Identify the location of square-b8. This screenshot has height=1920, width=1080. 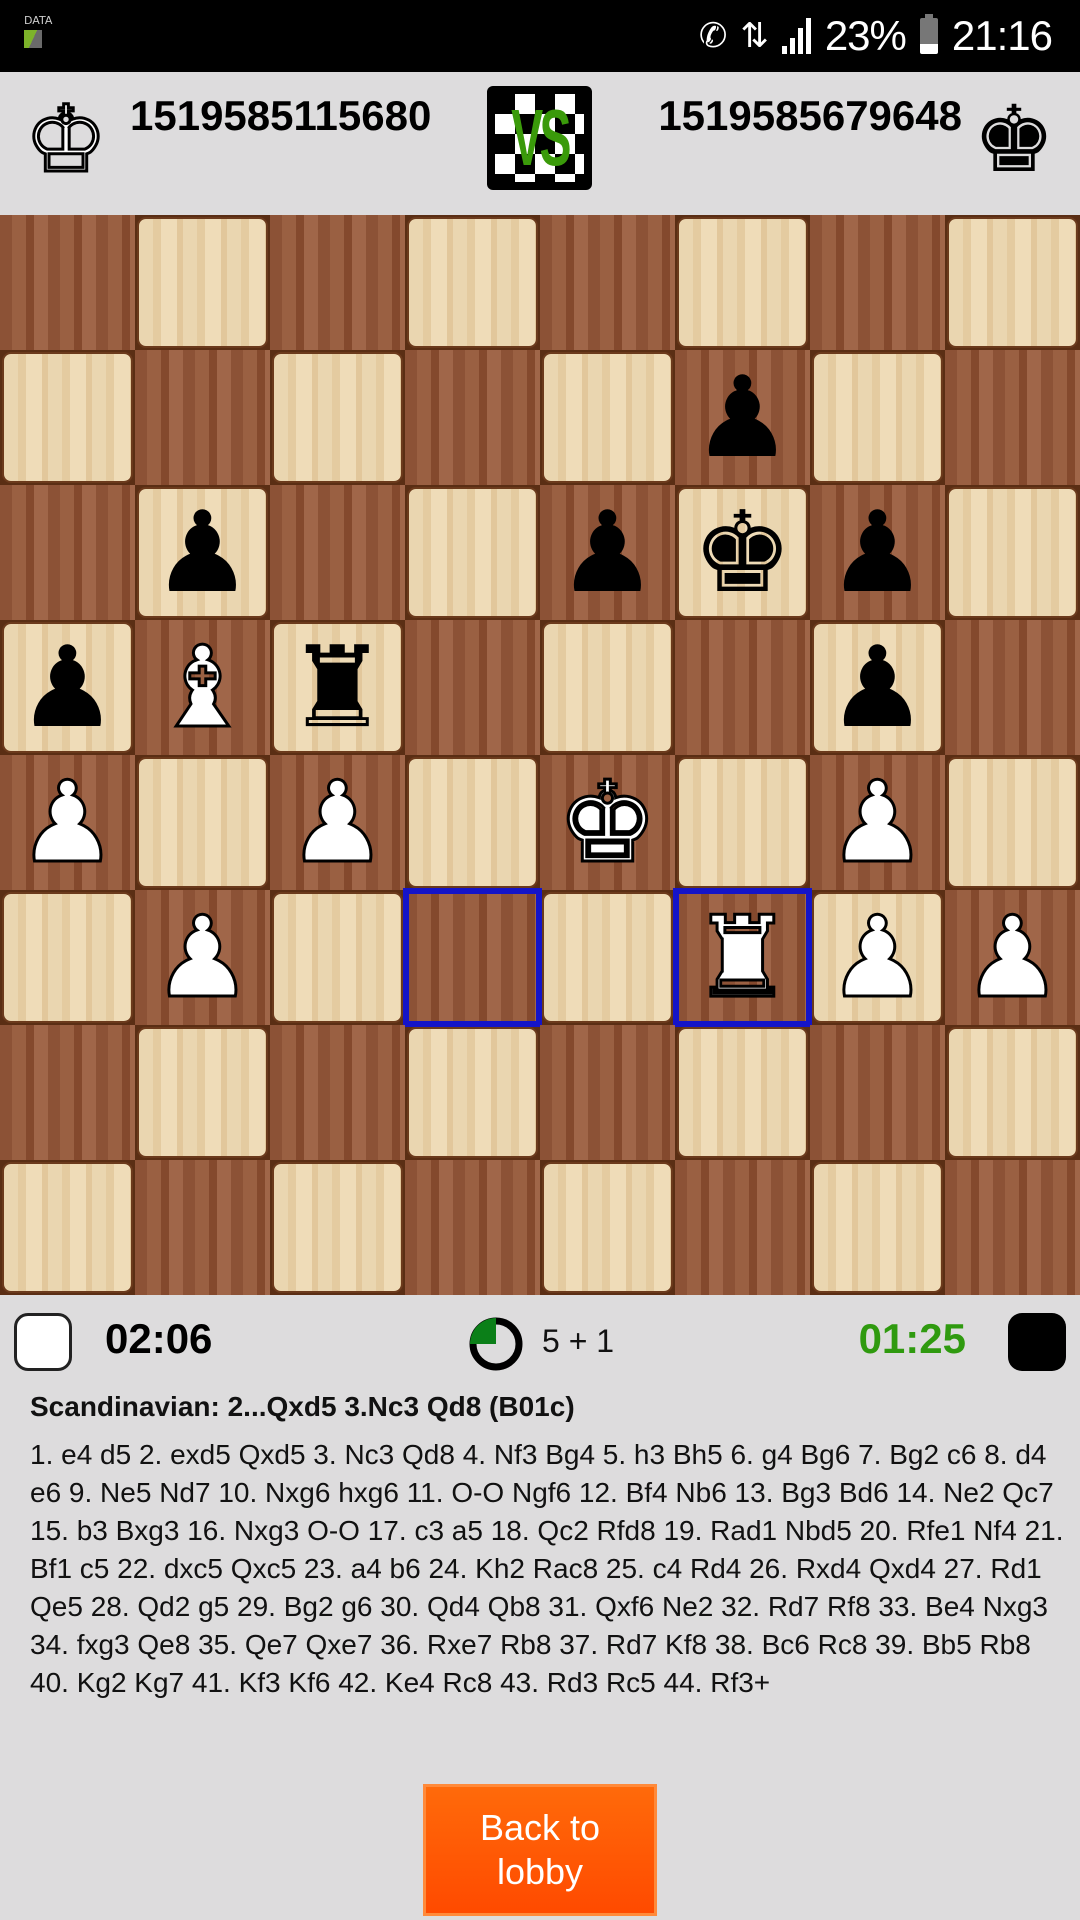
(202, 282).